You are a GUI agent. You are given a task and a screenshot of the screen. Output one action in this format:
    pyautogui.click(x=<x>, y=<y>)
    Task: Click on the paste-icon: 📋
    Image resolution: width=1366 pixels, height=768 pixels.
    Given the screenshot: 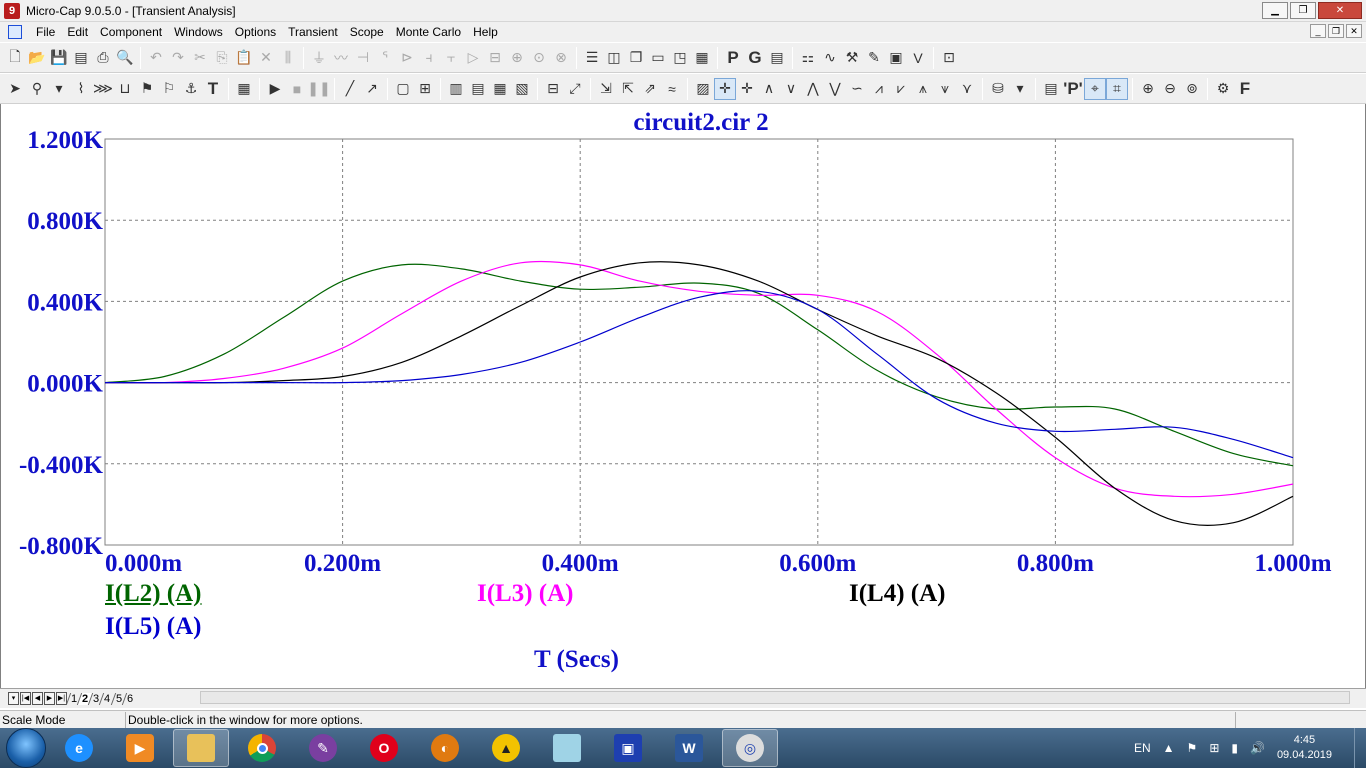 What is the action you would take?
    pyautogui.click(x=244, y=58)
    